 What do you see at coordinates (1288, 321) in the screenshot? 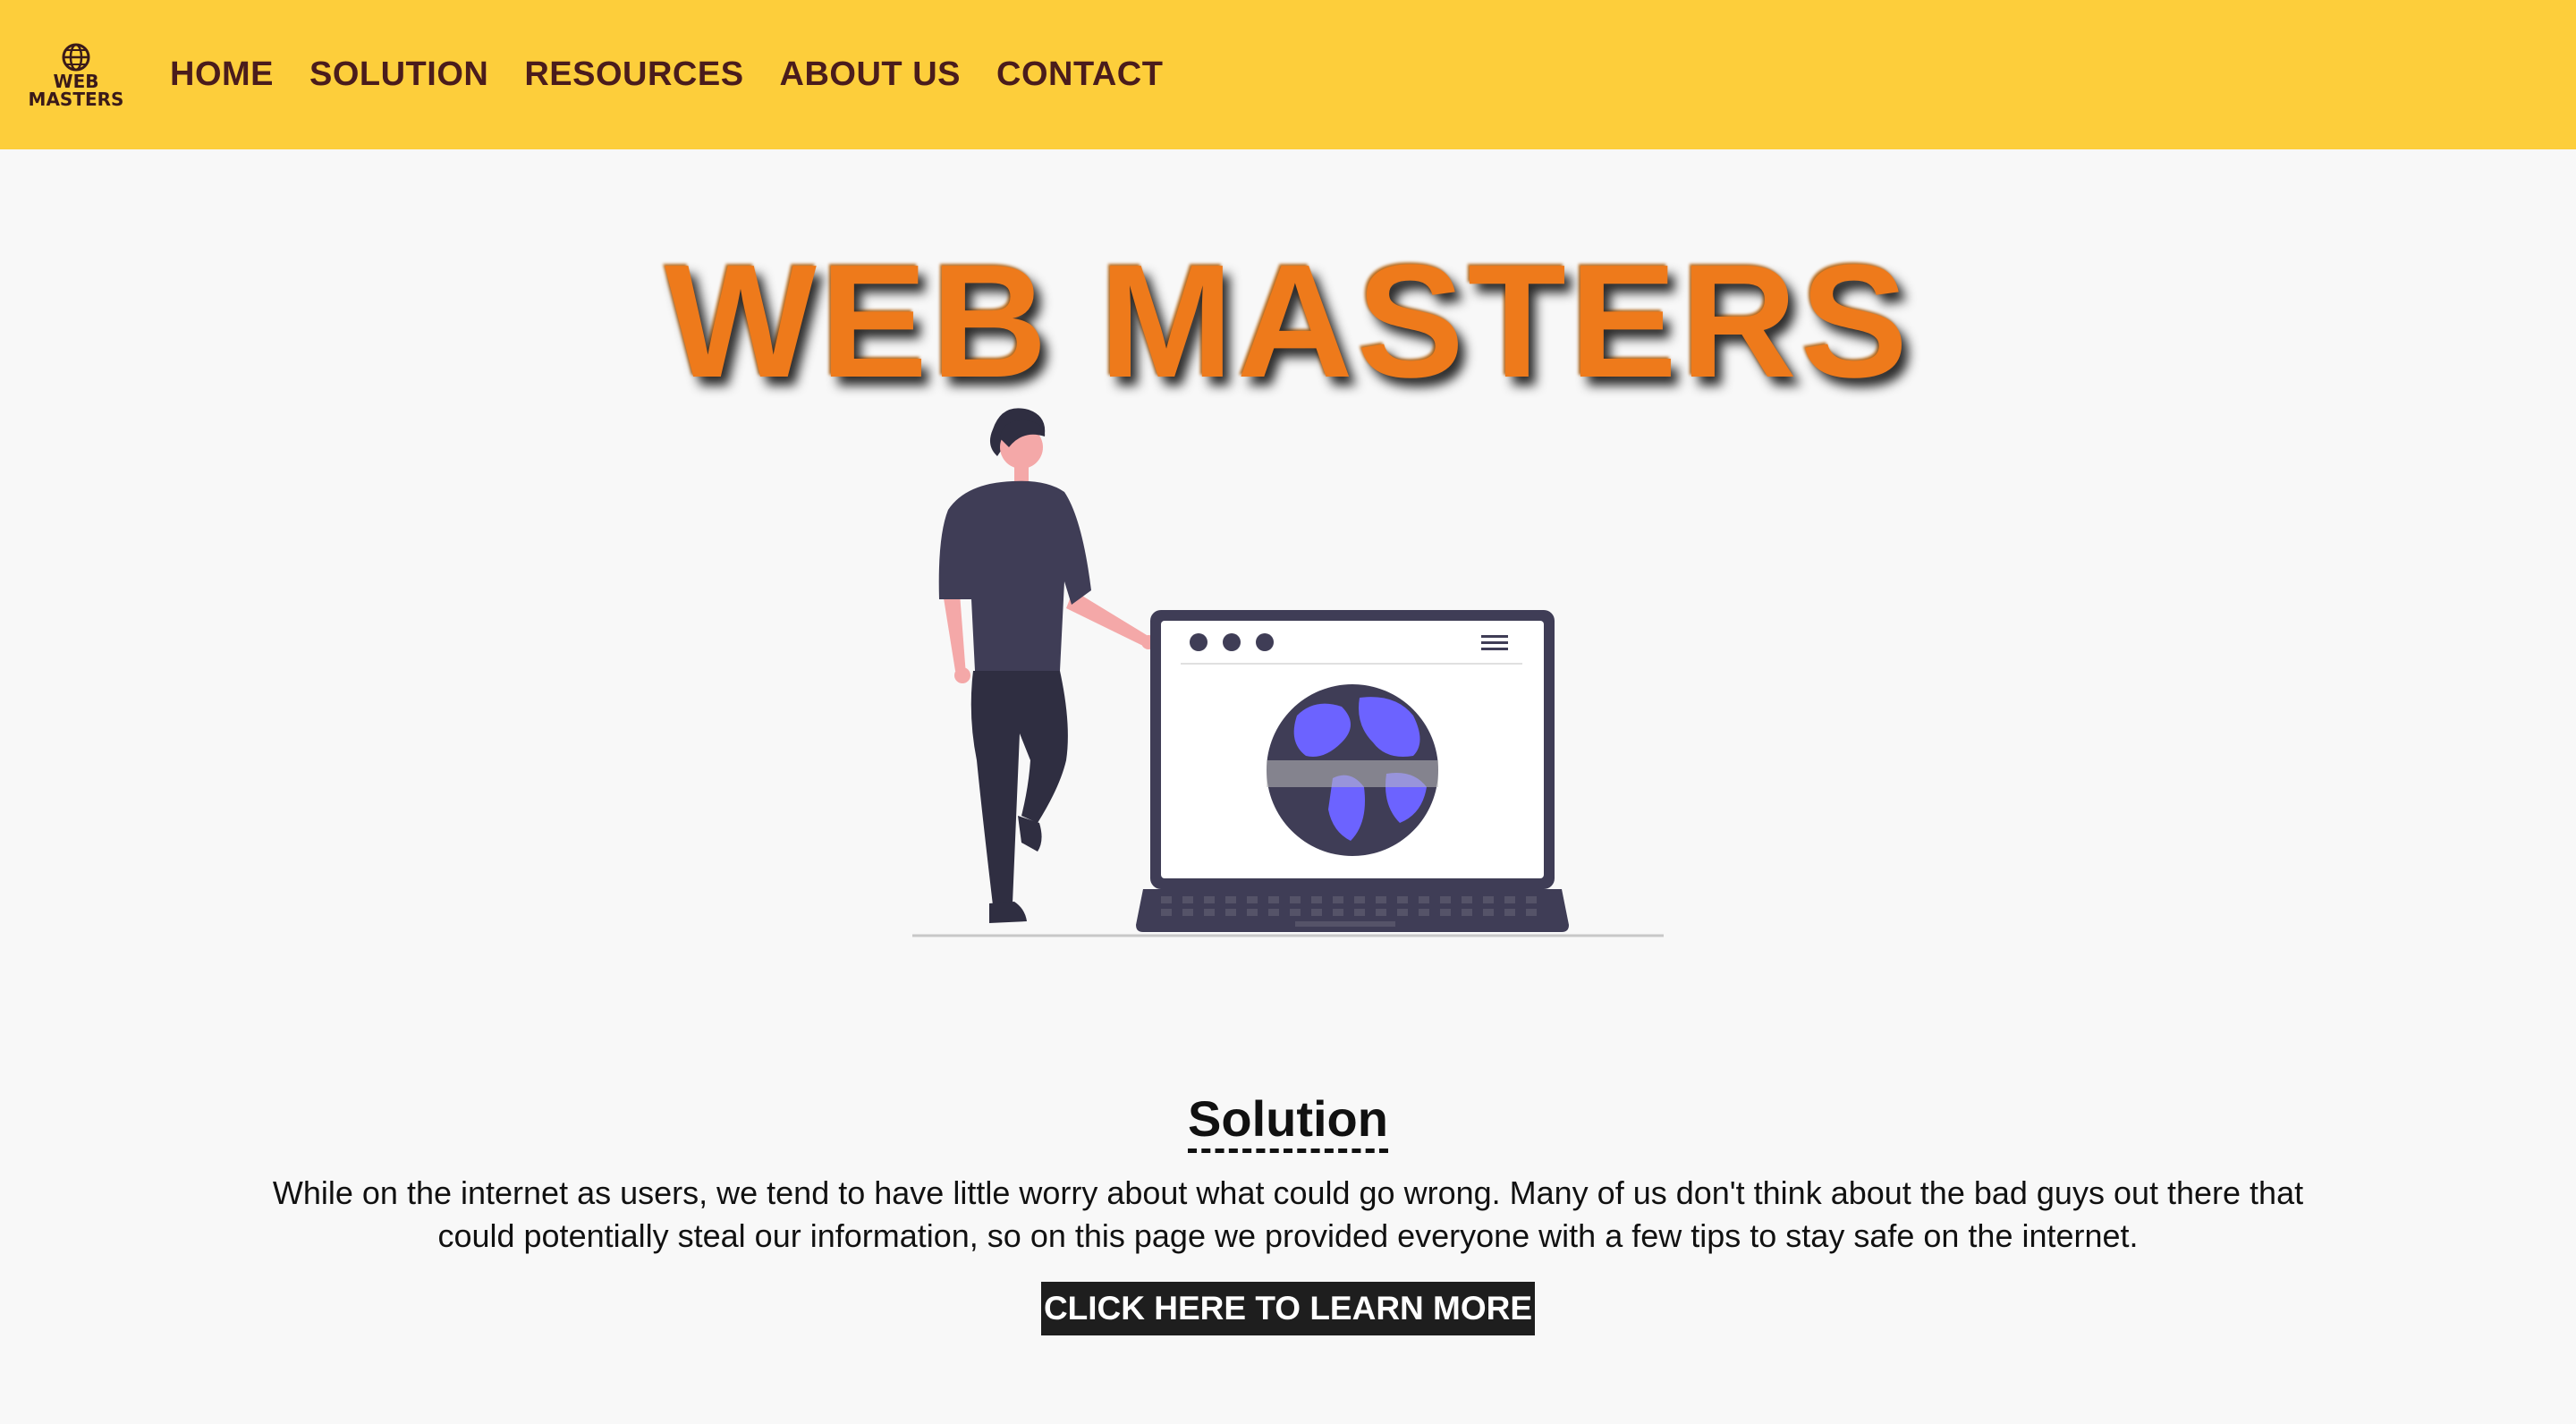
I see `hero-title: WEB MASTERS` at bounding box center [1288, 321].